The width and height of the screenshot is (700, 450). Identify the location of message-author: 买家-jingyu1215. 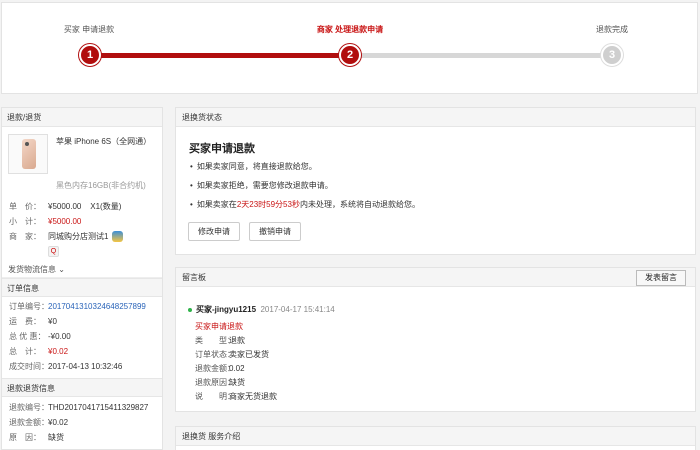
(226, 309).